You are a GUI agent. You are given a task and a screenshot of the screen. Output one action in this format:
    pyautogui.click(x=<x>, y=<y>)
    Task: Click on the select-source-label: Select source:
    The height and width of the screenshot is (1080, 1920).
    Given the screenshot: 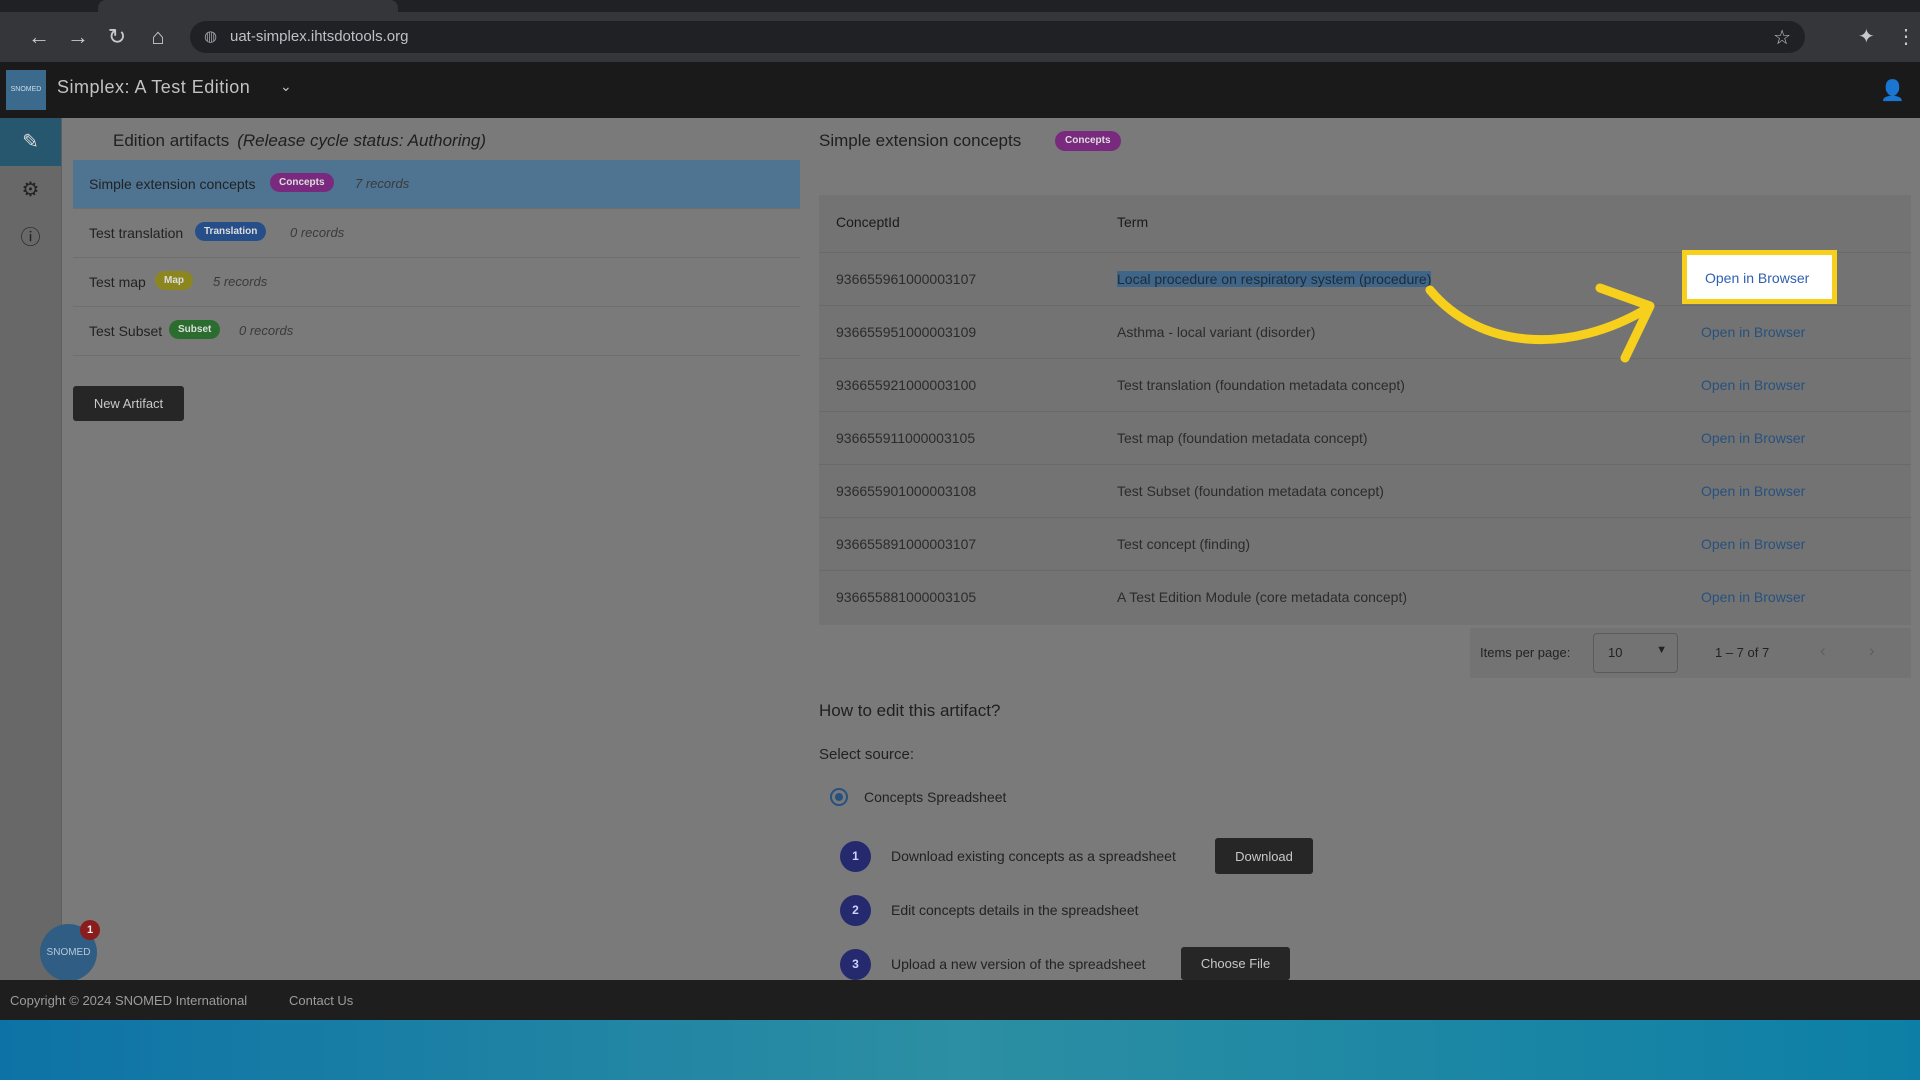 What is the action you would take?
    pyautogui.click(x=867, y=754)
    